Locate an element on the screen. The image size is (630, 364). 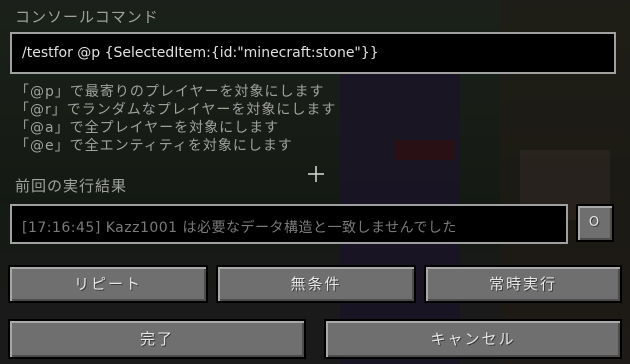
conditional-mode-label: 無条件 is located at coordinates (316, 284).